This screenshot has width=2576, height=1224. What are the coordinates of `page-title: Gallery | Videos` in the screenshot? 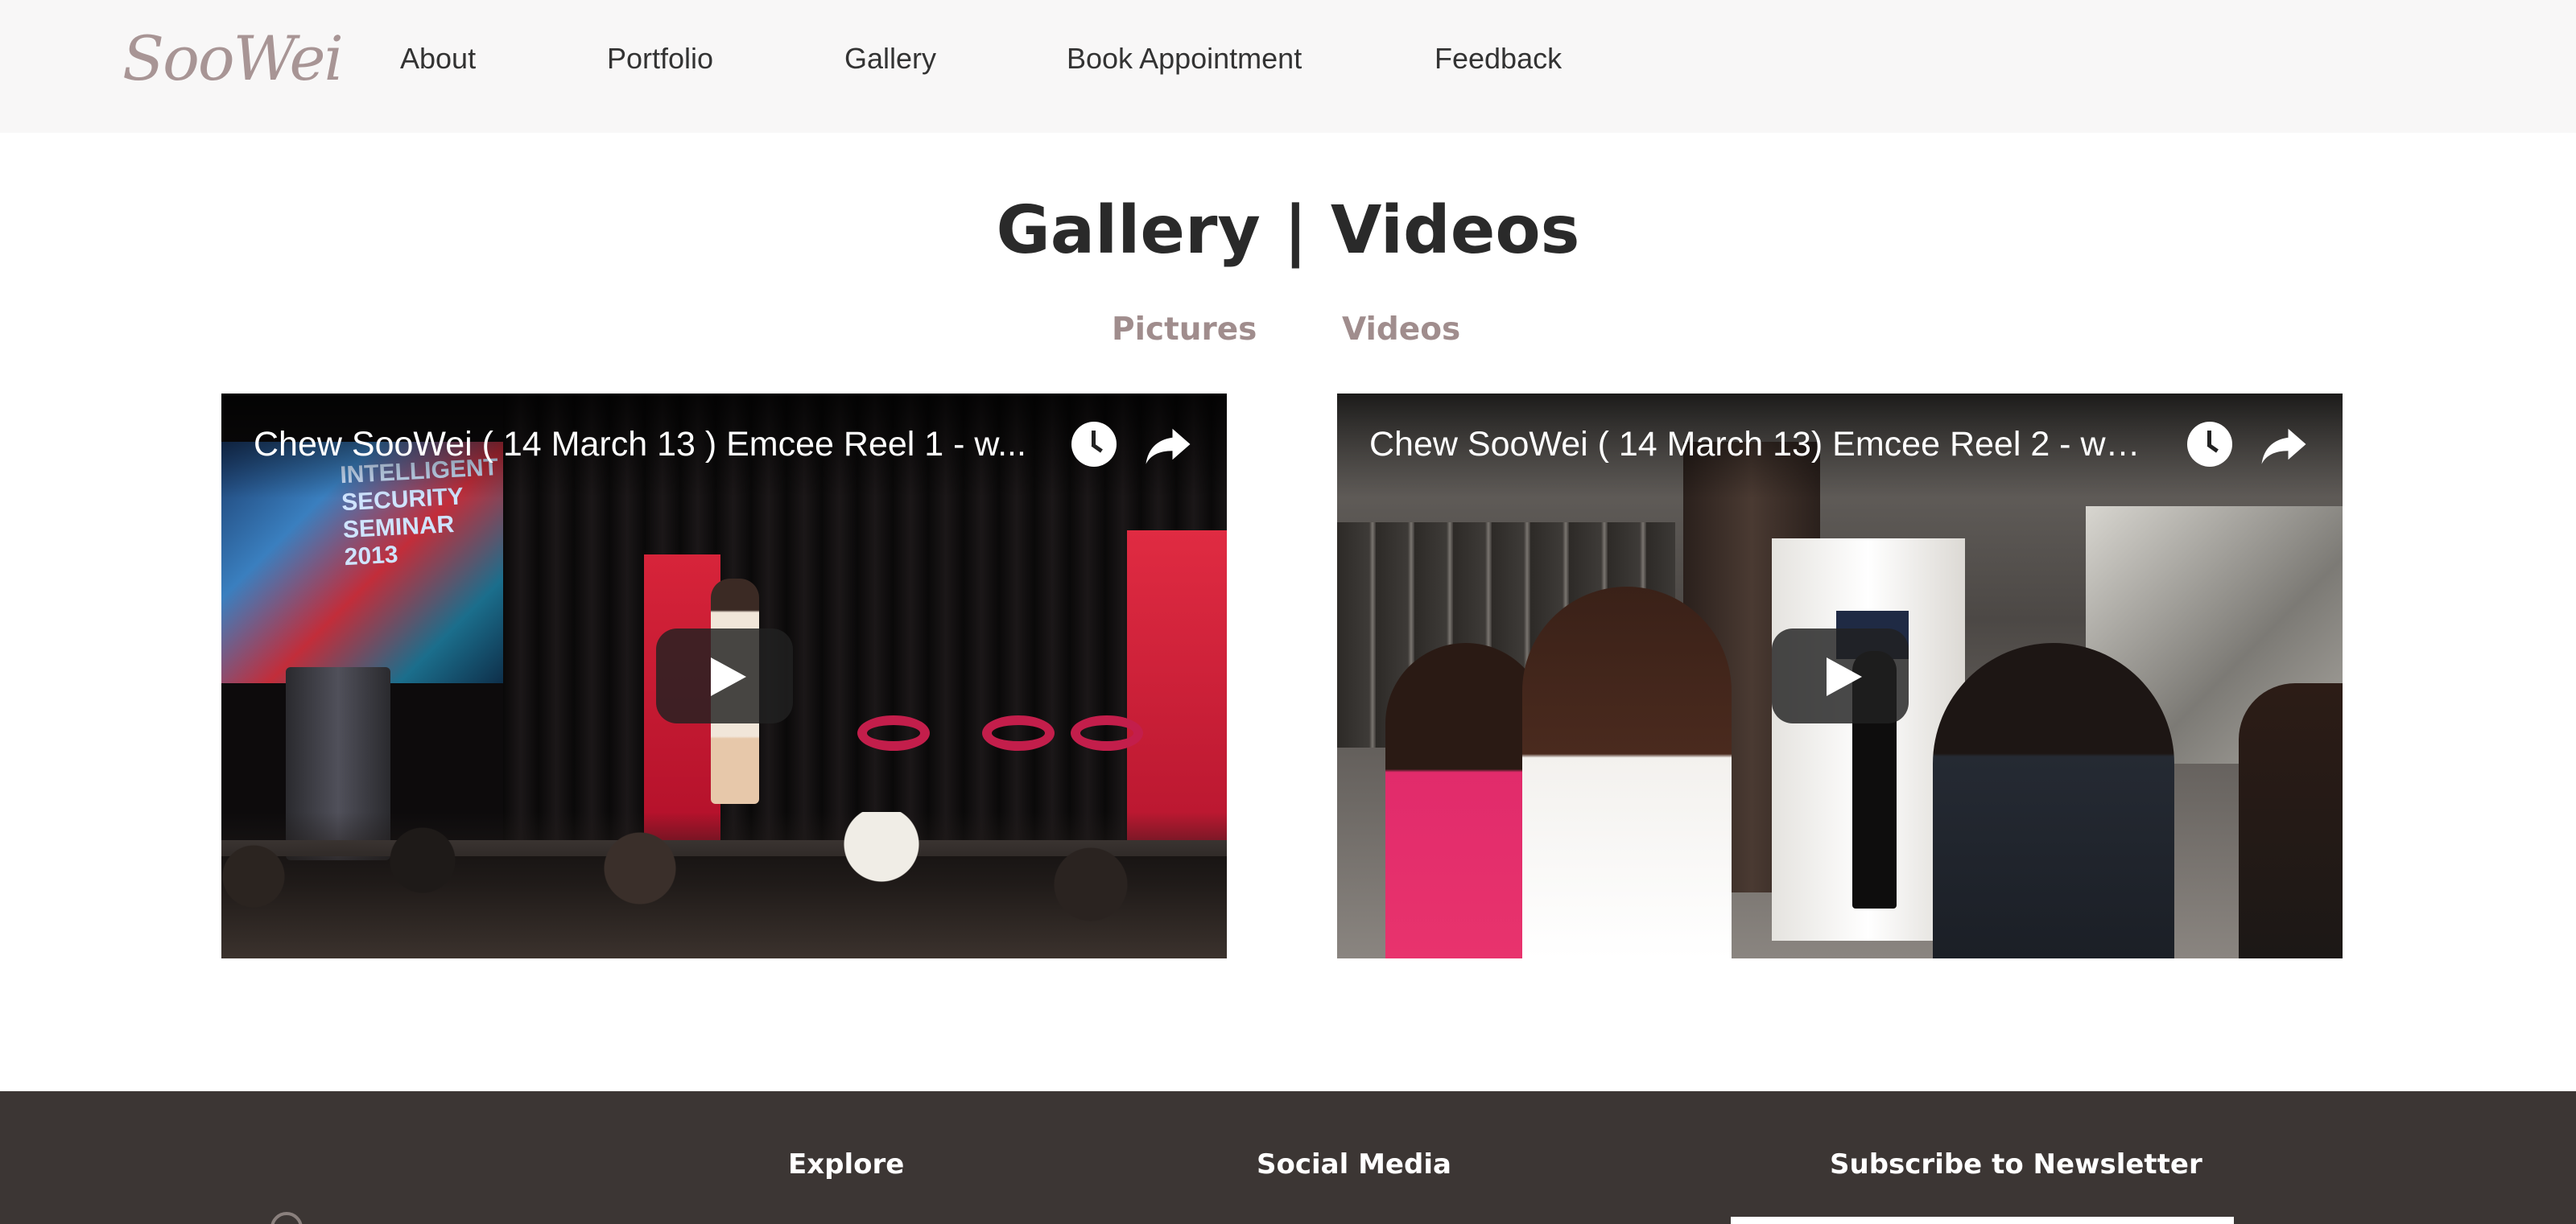 It's located at (1288, 230).